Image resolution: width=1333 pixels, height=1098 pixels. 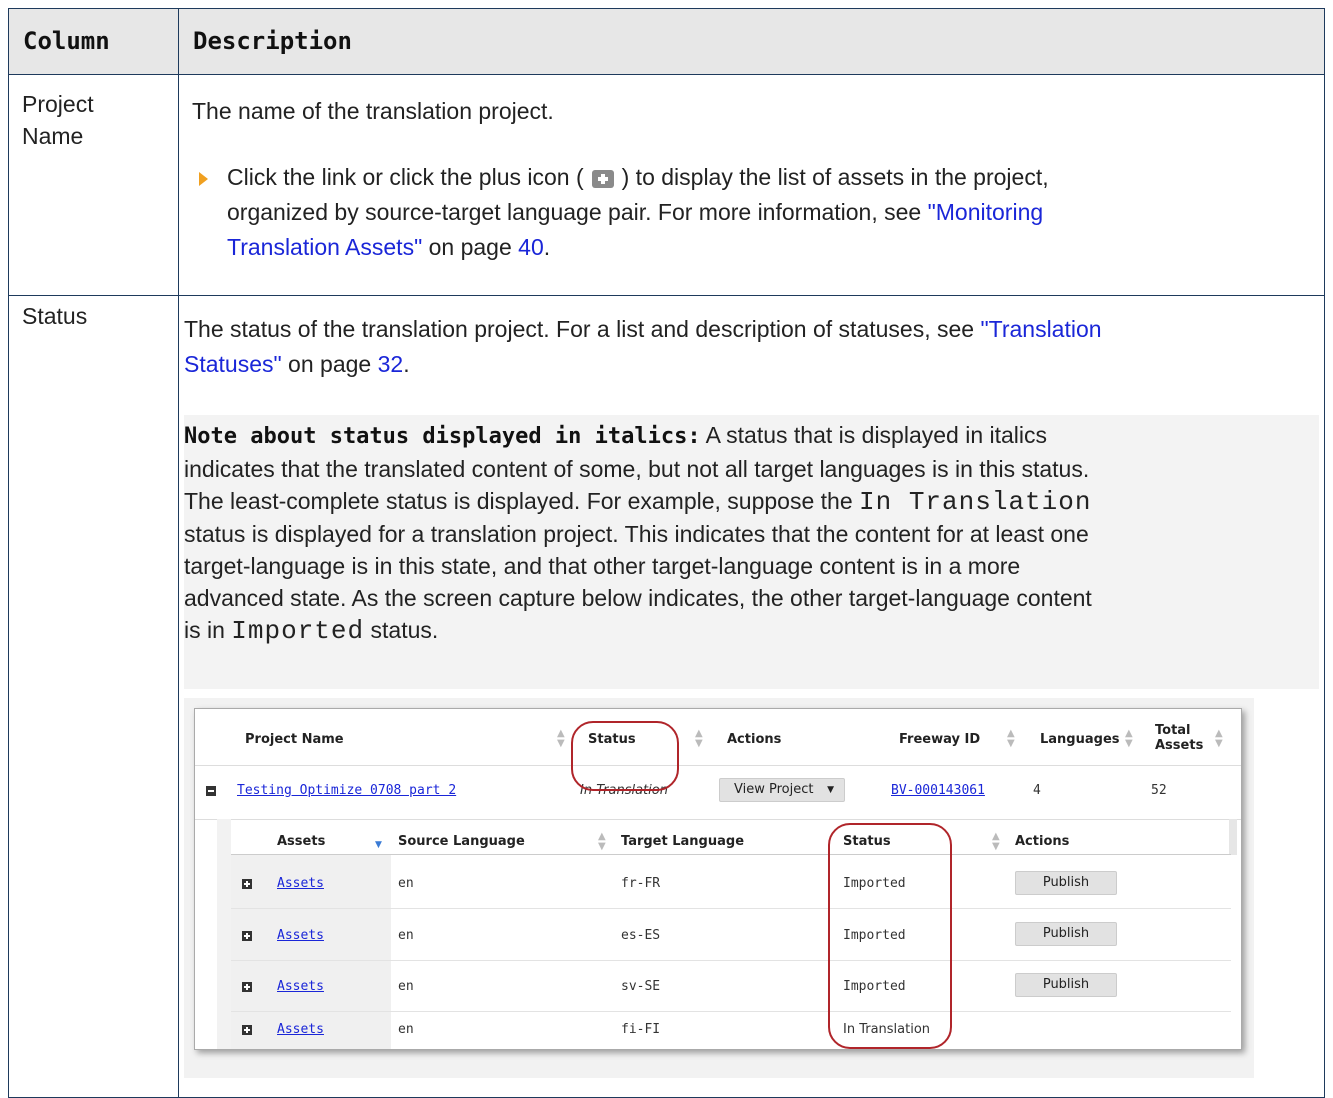 I want to click on row-label-status: Status, so click(x=55, y=316).